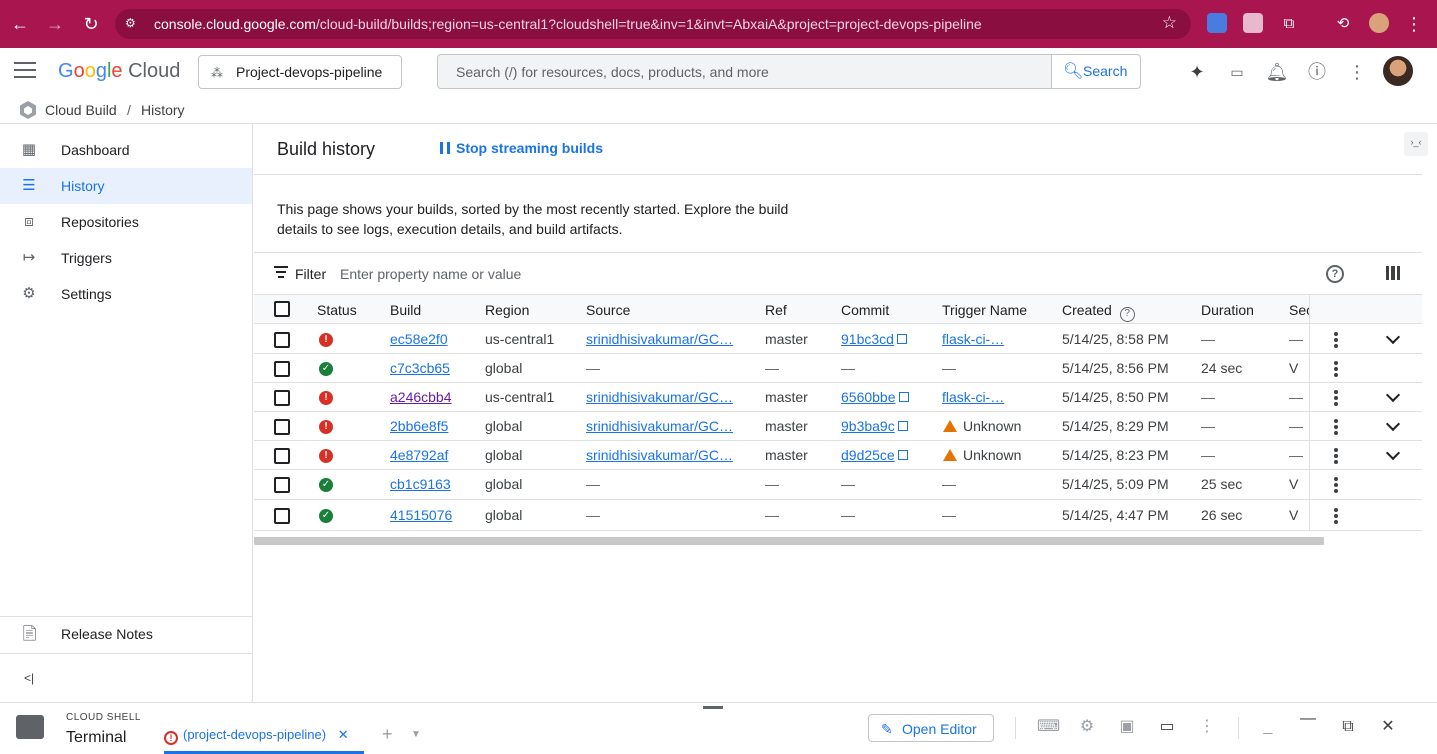 The image size is (1437, 754). Describe the element at coordinates (282, 309) in the screenshot. I see `select-all-checkbox` at that location.